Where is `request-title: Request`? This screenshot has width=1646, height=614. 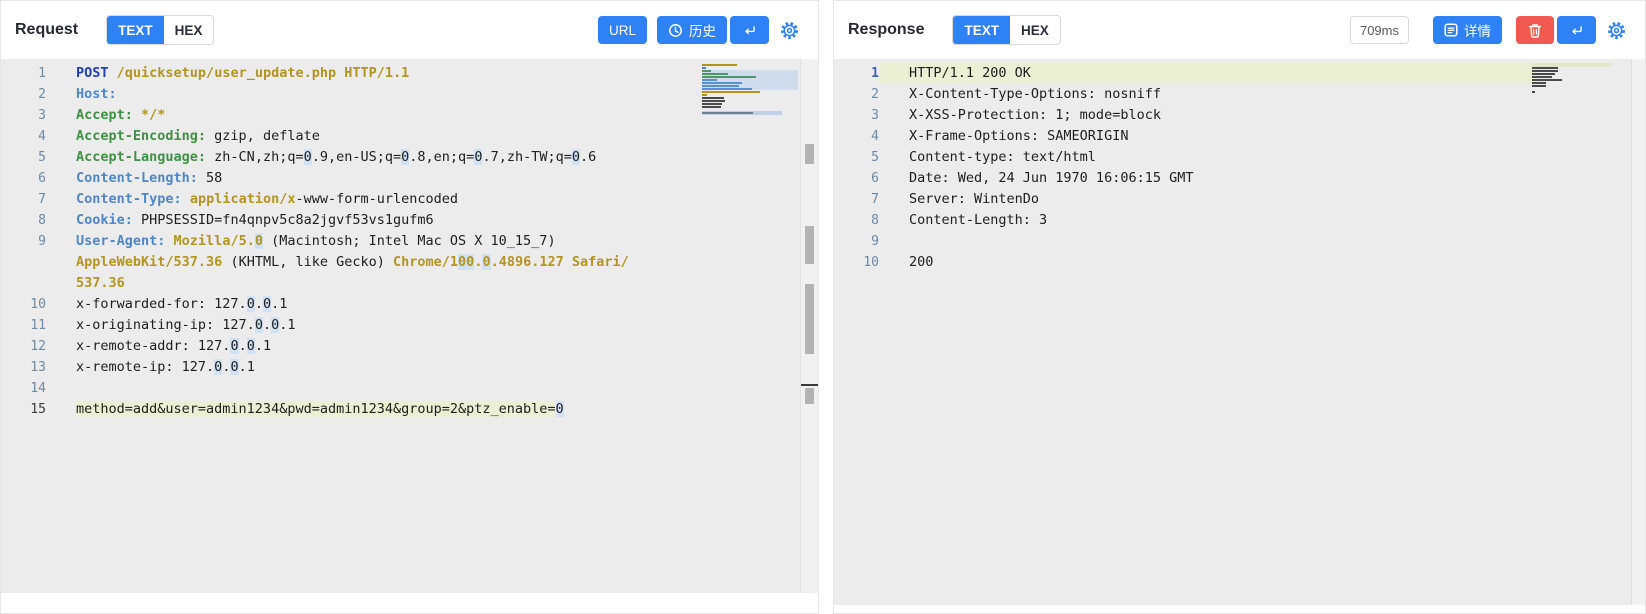
request-title: Request is located at coordinates (47, 29).